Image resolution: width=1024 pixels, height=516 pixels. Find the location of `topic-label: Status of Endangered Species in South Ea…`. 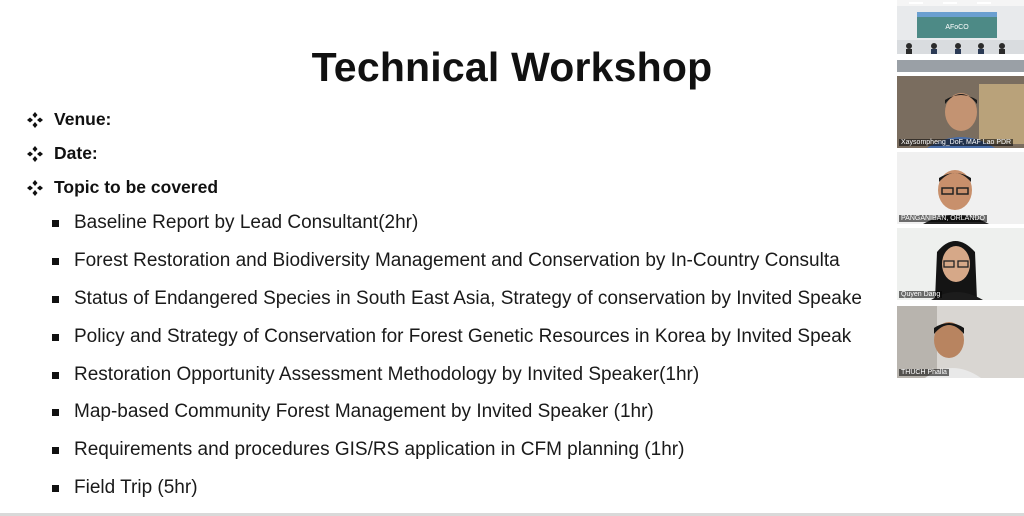

topic-label: Status of Endangered Species in South Ea… is located at coordinates (468, 298).